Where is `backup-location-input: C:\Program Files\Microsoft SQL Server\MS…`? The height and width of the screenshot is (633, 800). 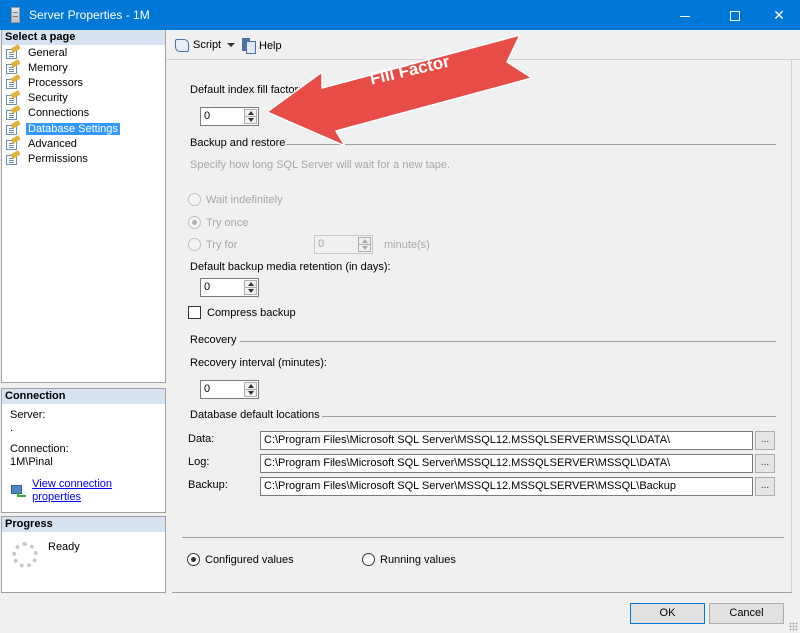 backup-location-input: C:\Program Files\Microsoft SQL Server\MS… is located at coordinates (506, 486).